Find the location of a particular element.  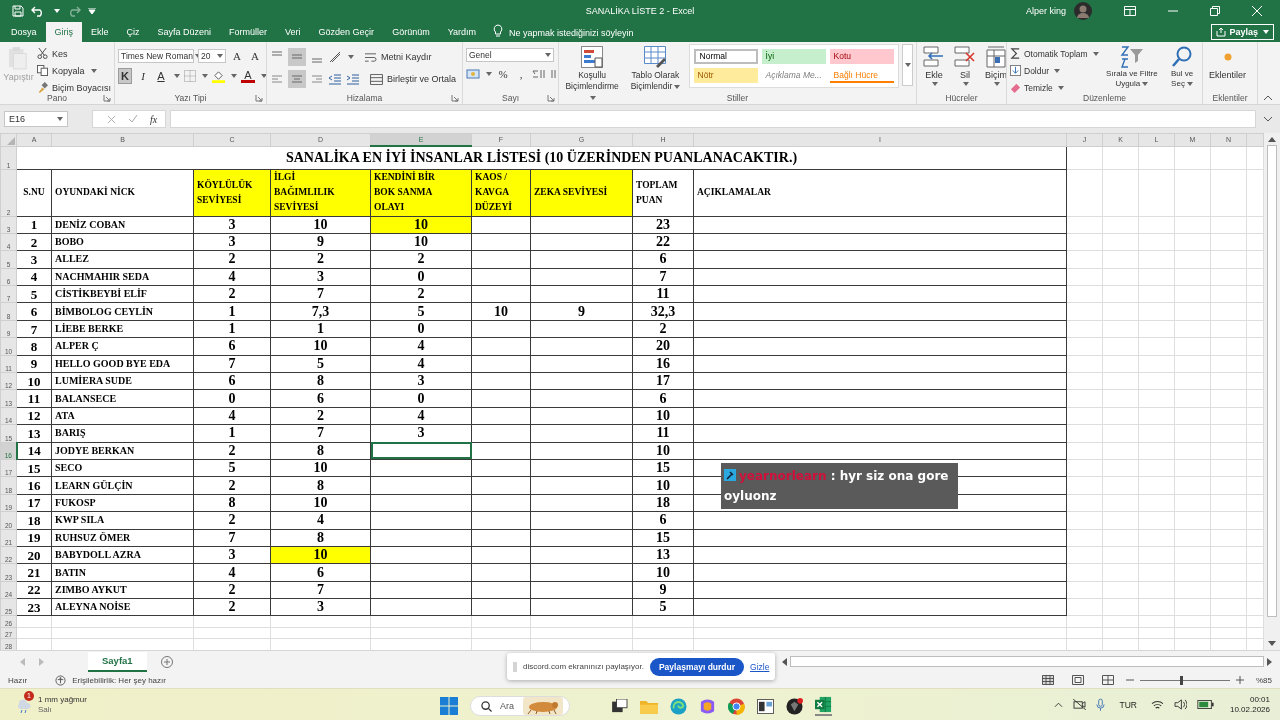

lightbulb-icon is located at coordinates (498, 31).